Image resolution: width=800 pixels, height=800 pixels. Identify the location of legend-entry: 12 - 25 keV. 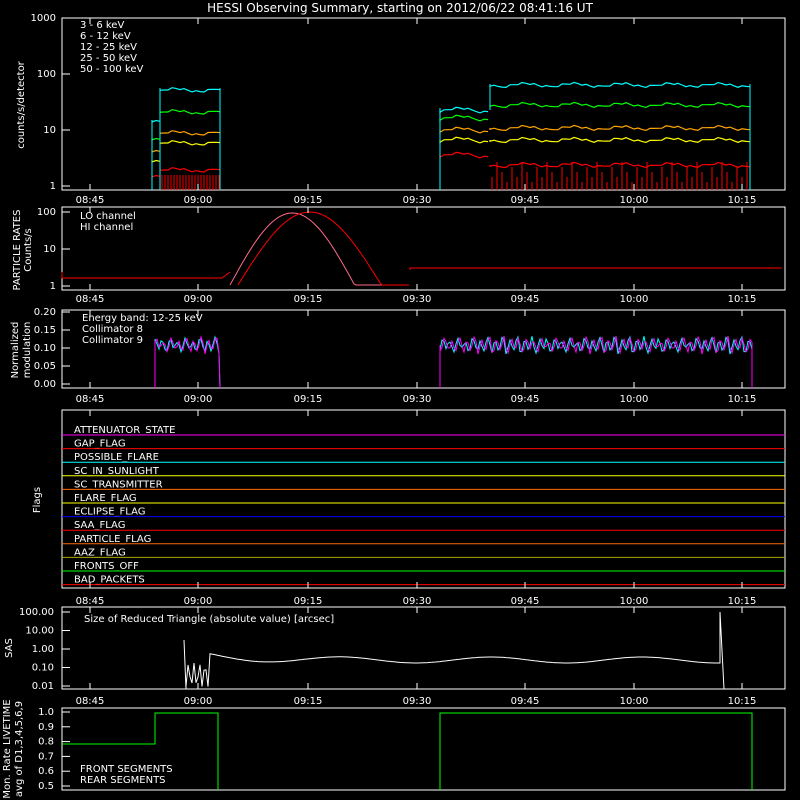
(108, 47).